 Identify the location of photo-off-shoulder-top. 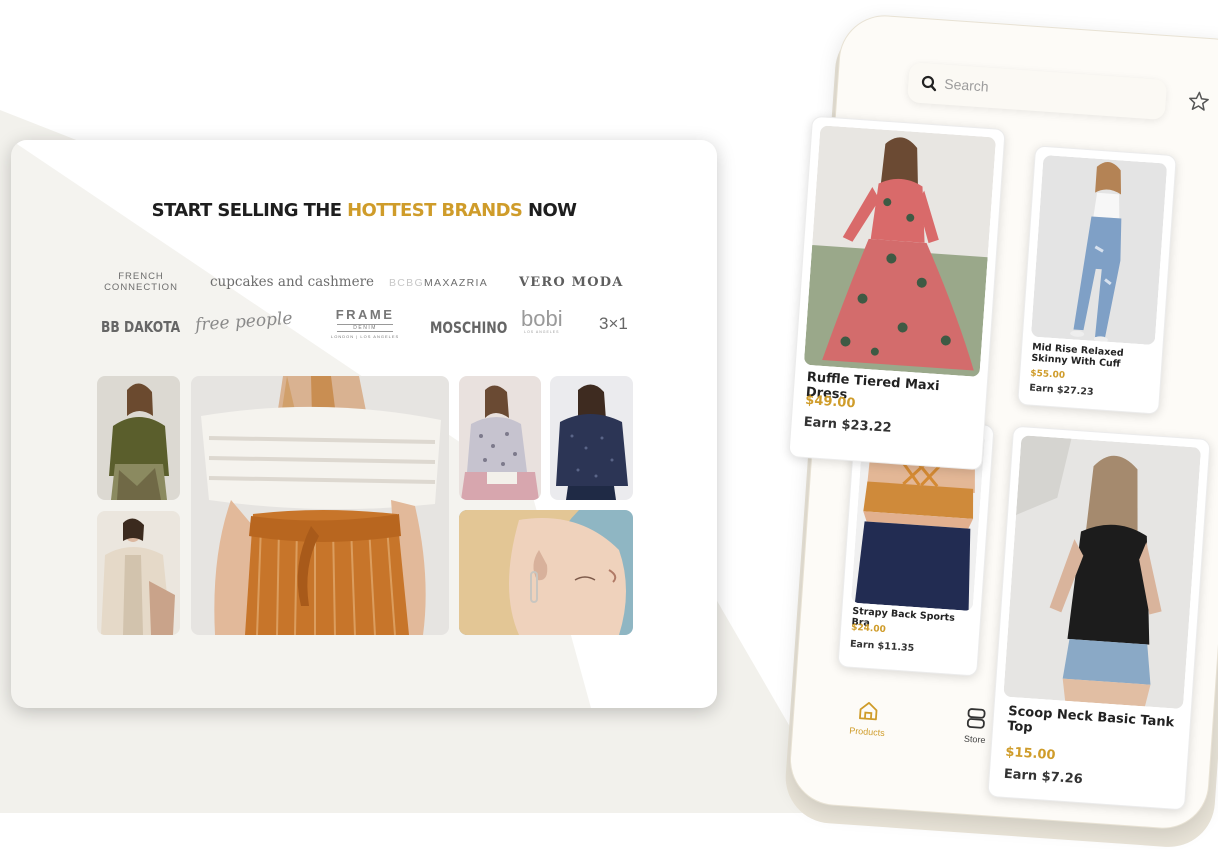
(320, 505).